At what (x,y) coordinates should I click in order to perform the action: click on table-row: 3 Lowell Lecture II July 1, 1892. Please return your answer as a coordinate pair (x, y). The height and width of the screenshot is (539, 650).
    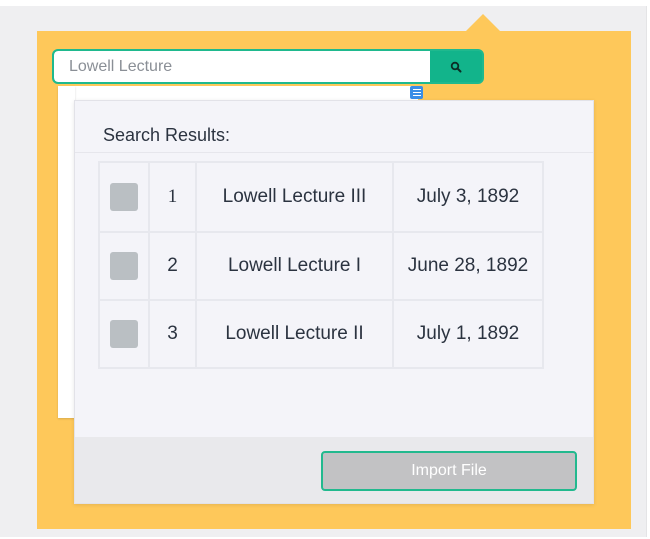
    Looking at the image, I should click on (321, 334).